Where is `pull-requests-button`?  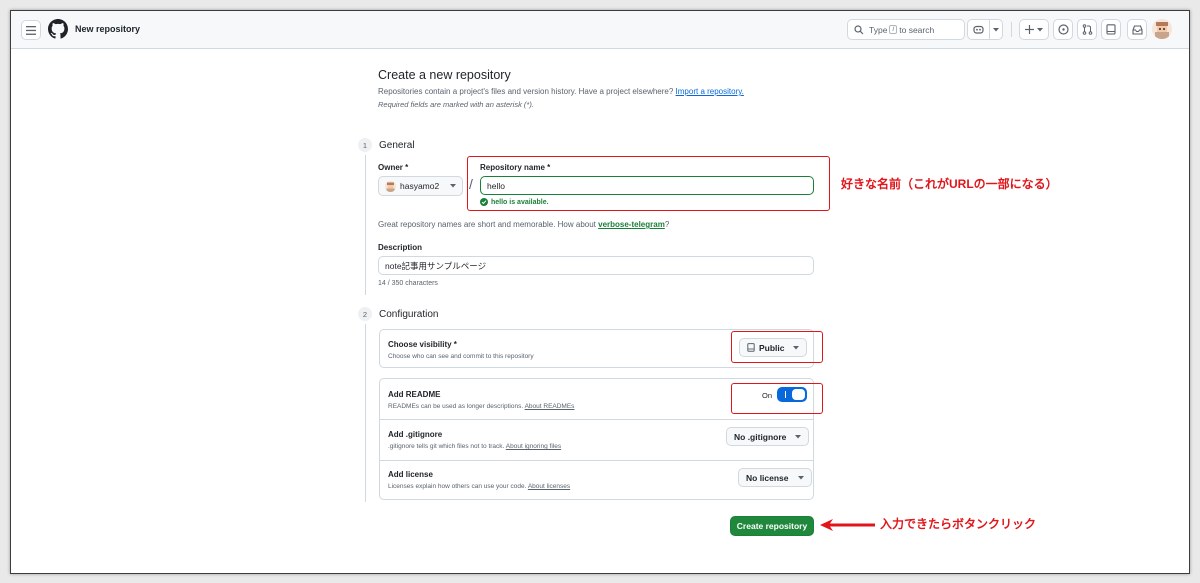
pull-requests-button is located at coordinates (1087, 29).